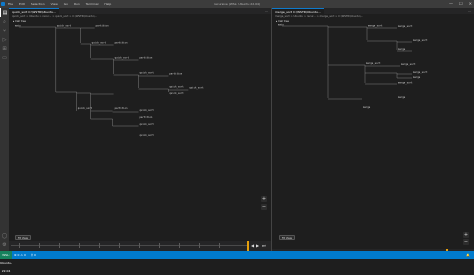 The height and width of the screenshot is (275, 474). Describe the element at coordinates (129, 245) in the screenshot. I see `timeline-track` at that location.